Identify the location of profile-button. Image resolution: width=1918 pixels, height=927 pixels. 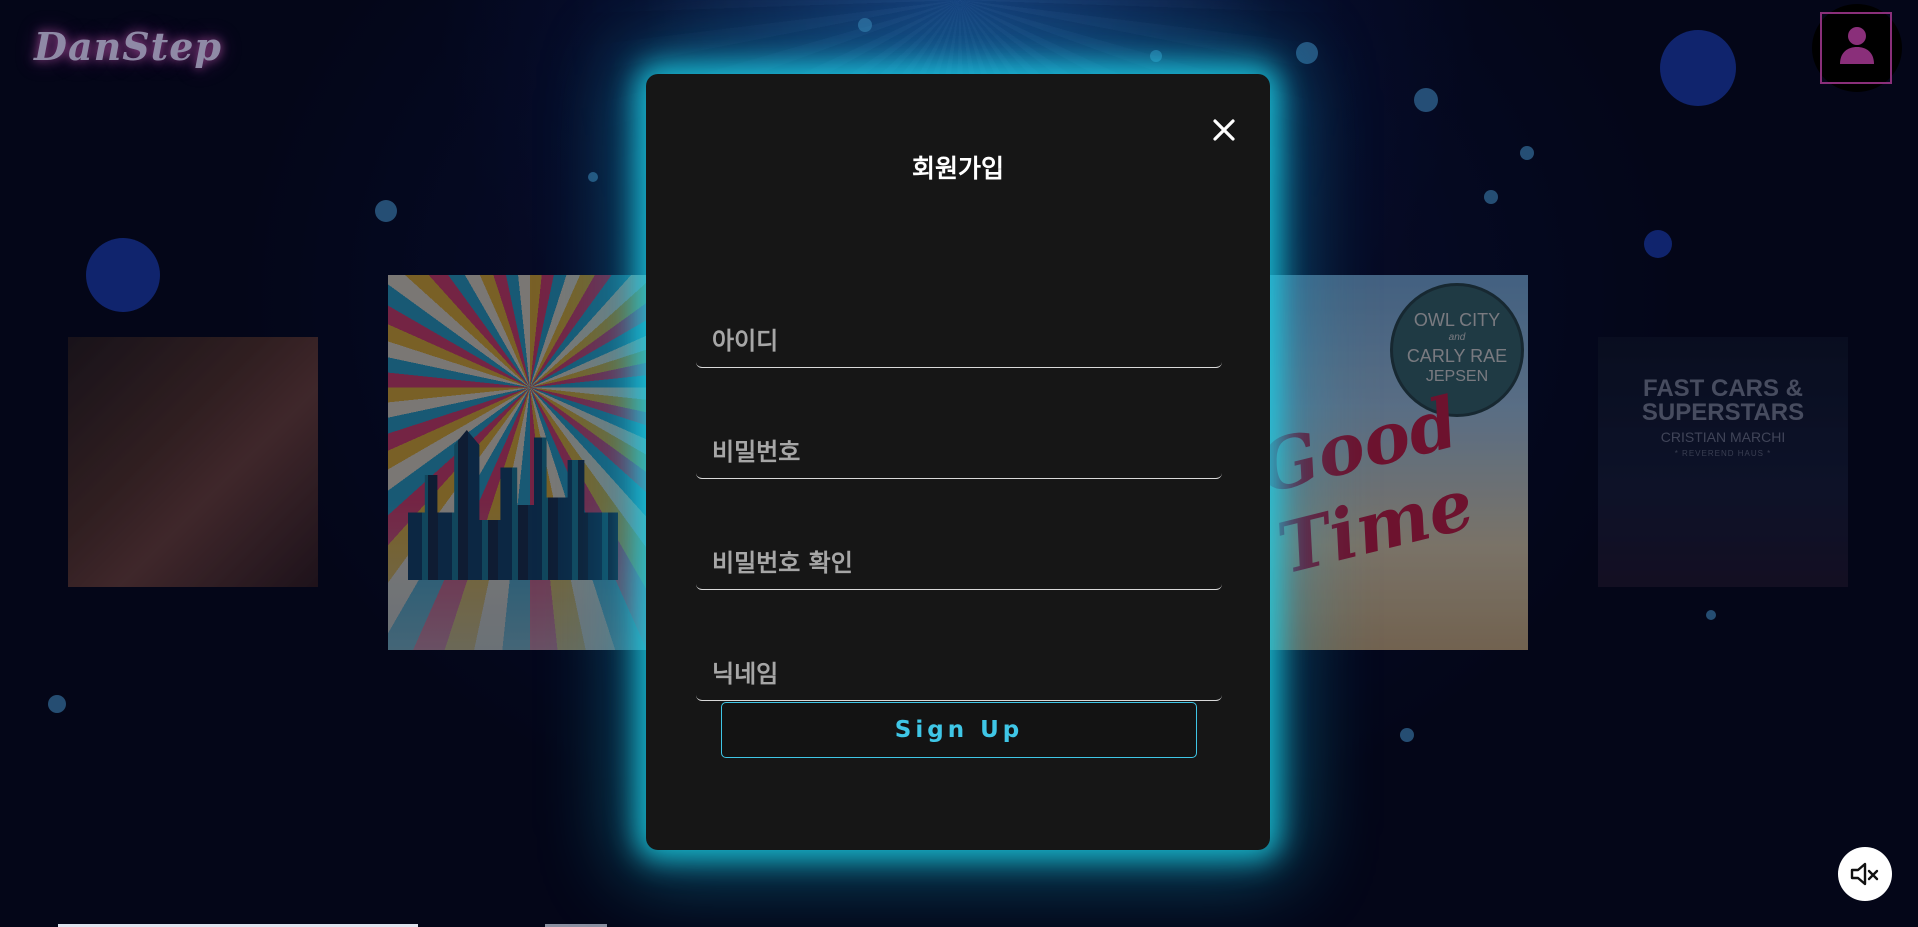
(1857, 48).